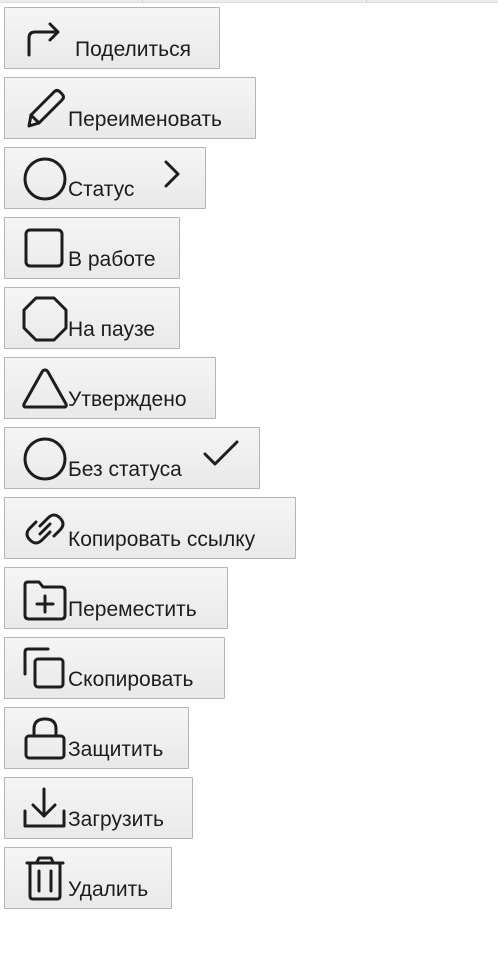 Image resolution: width=498 pixels, height=974 pixels. I want to click on download-button: Загрузить, so click(98, 808).